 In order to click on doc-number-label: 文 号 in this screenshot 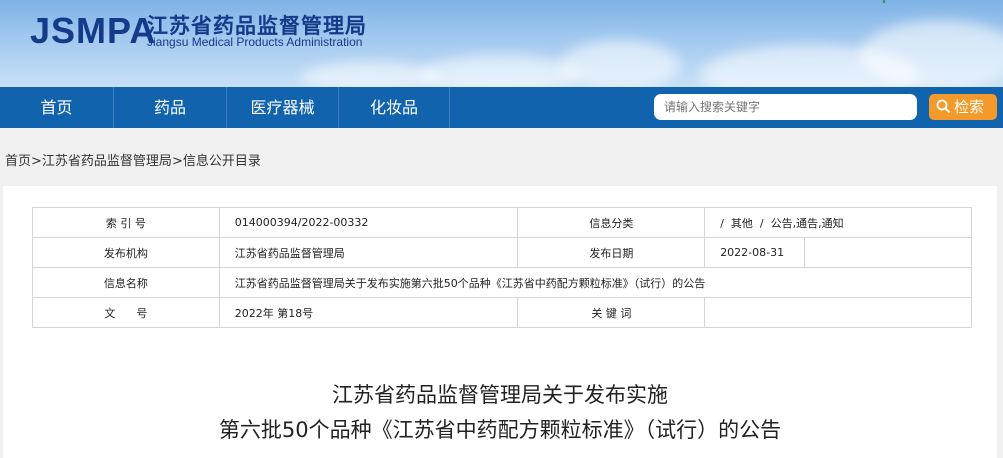, I will do `click(126, 312)`.